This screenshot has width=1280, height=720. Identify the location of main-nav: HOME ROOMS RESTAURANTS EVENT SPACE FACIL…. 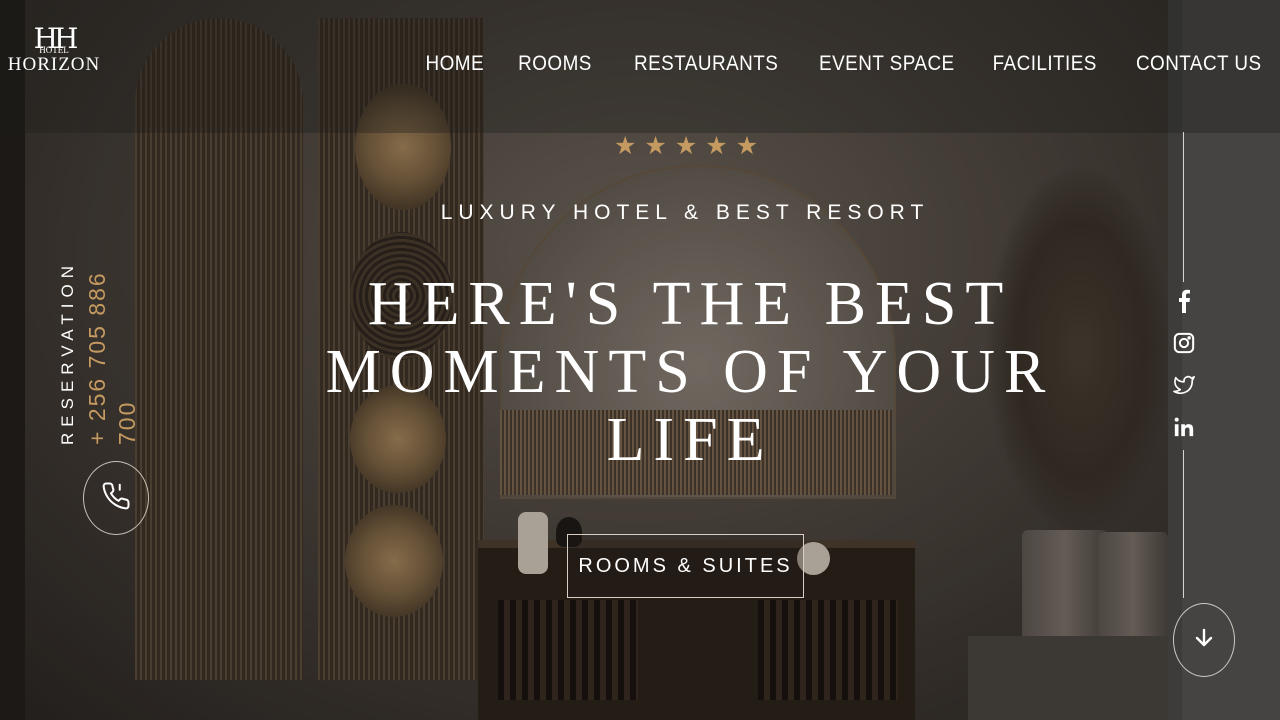
(840, 64).